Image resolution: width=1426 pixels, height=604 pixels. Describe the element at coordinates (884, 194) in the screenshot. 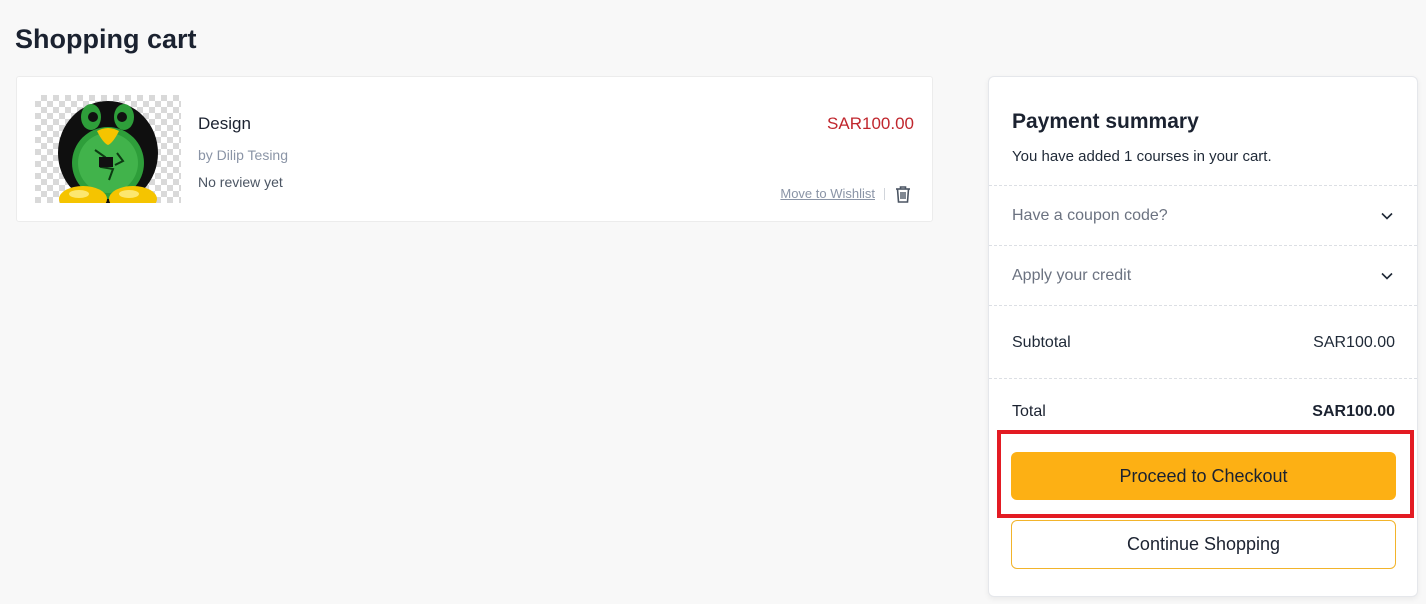

I see `action-divider` at that location.